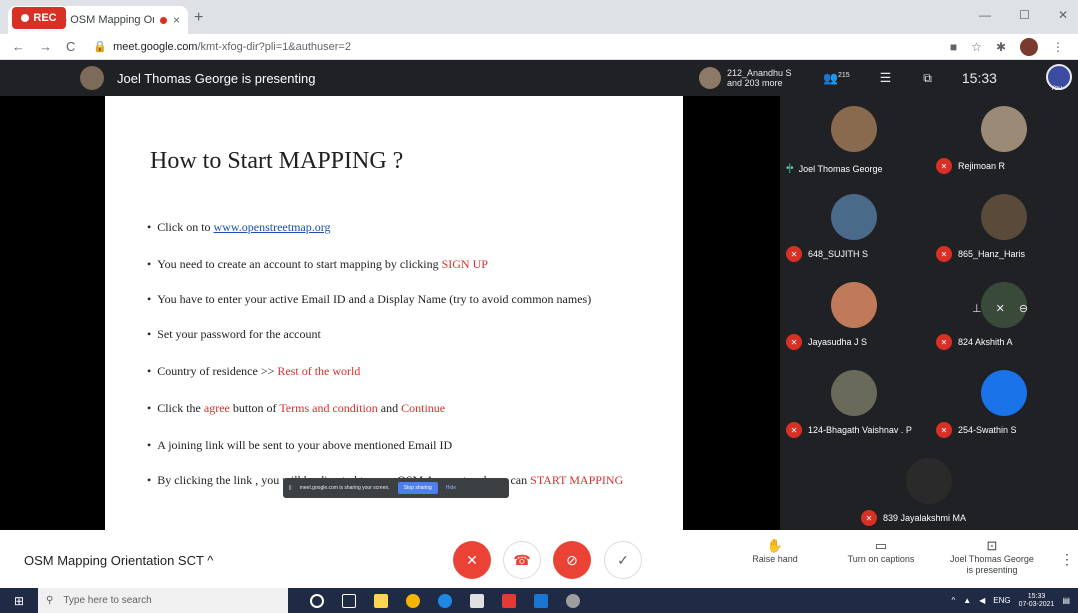 Image resolution: width=1078 pixels, height=613 pixels. I want to click on remove-icon: ⊖, so click(1023, 308).